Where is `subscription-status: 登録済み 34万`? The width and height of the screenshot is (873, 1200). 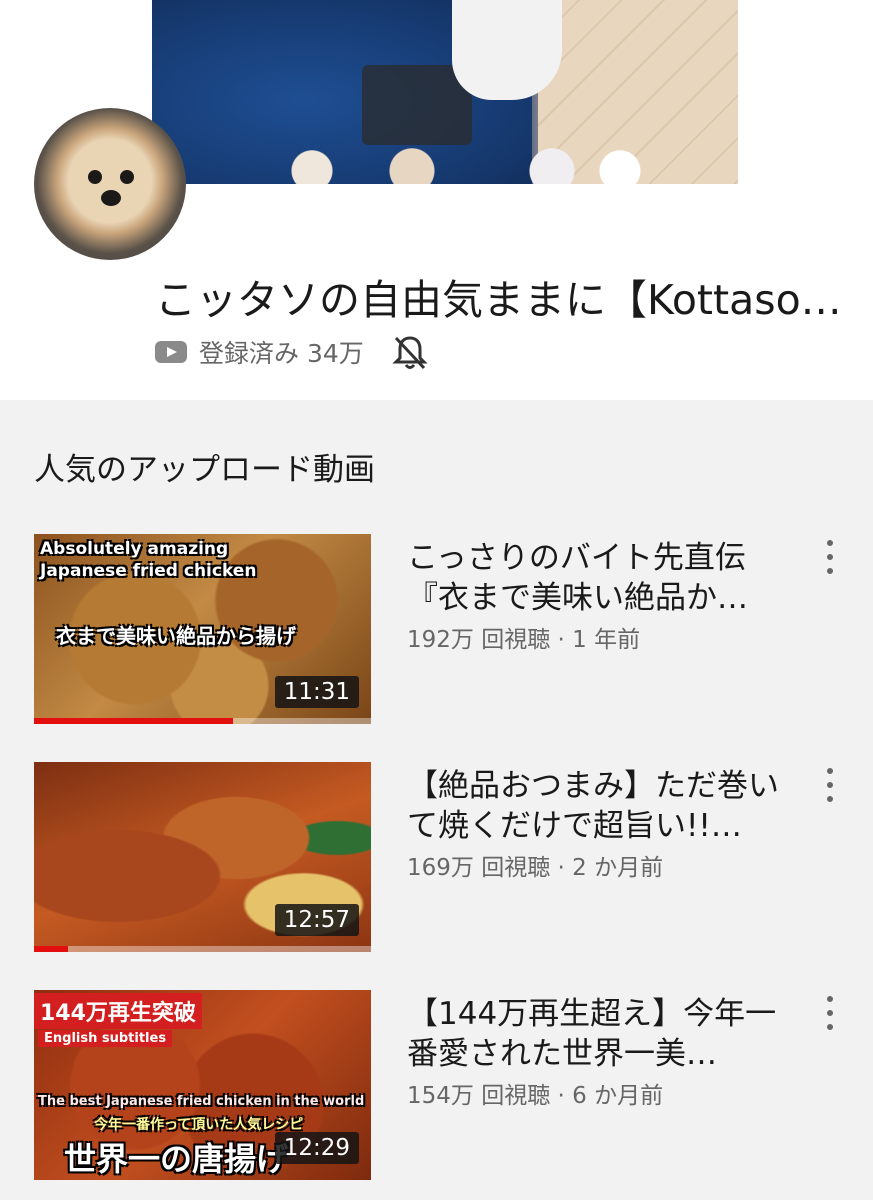
subscription-status: 登録済み 34万 is located at coordinates (281, 352).